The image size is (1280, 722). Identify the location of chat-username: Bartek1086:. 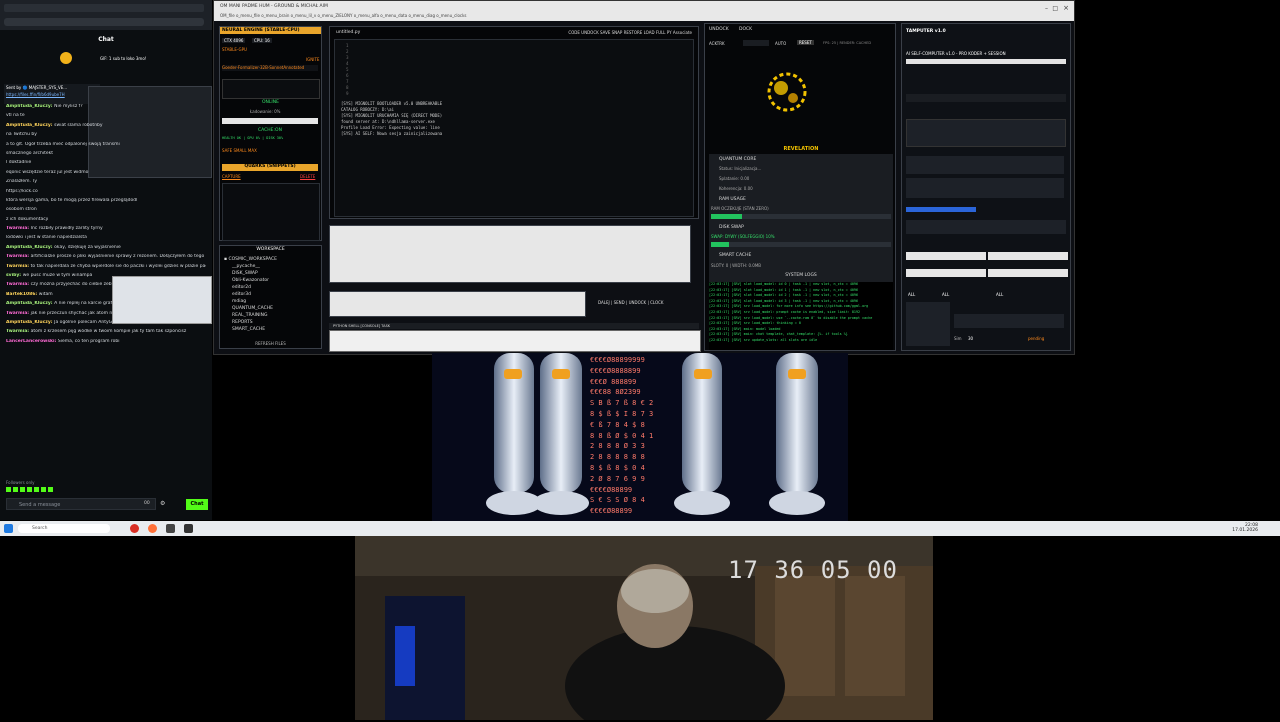
(22, 294).